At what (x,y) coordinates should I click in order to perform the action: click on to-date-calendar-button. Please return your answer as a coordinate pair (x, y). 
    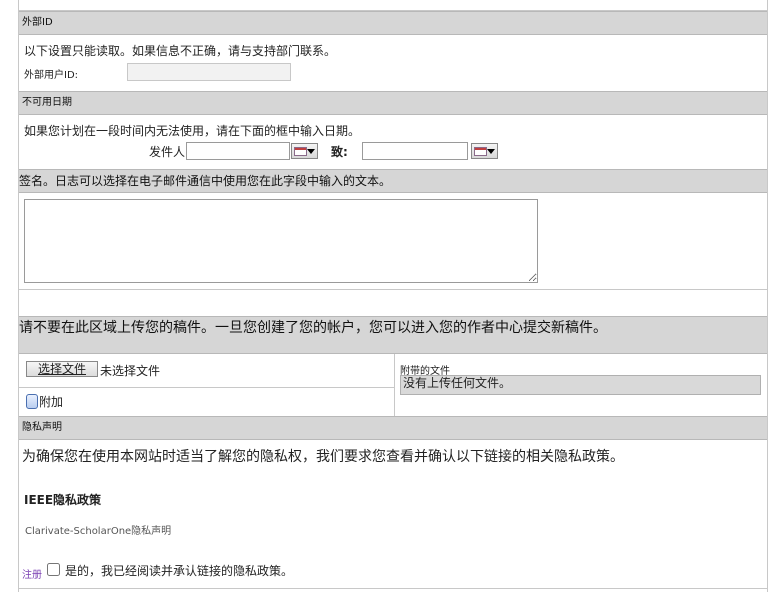
    Looking at the image, I should click on (484, 151).